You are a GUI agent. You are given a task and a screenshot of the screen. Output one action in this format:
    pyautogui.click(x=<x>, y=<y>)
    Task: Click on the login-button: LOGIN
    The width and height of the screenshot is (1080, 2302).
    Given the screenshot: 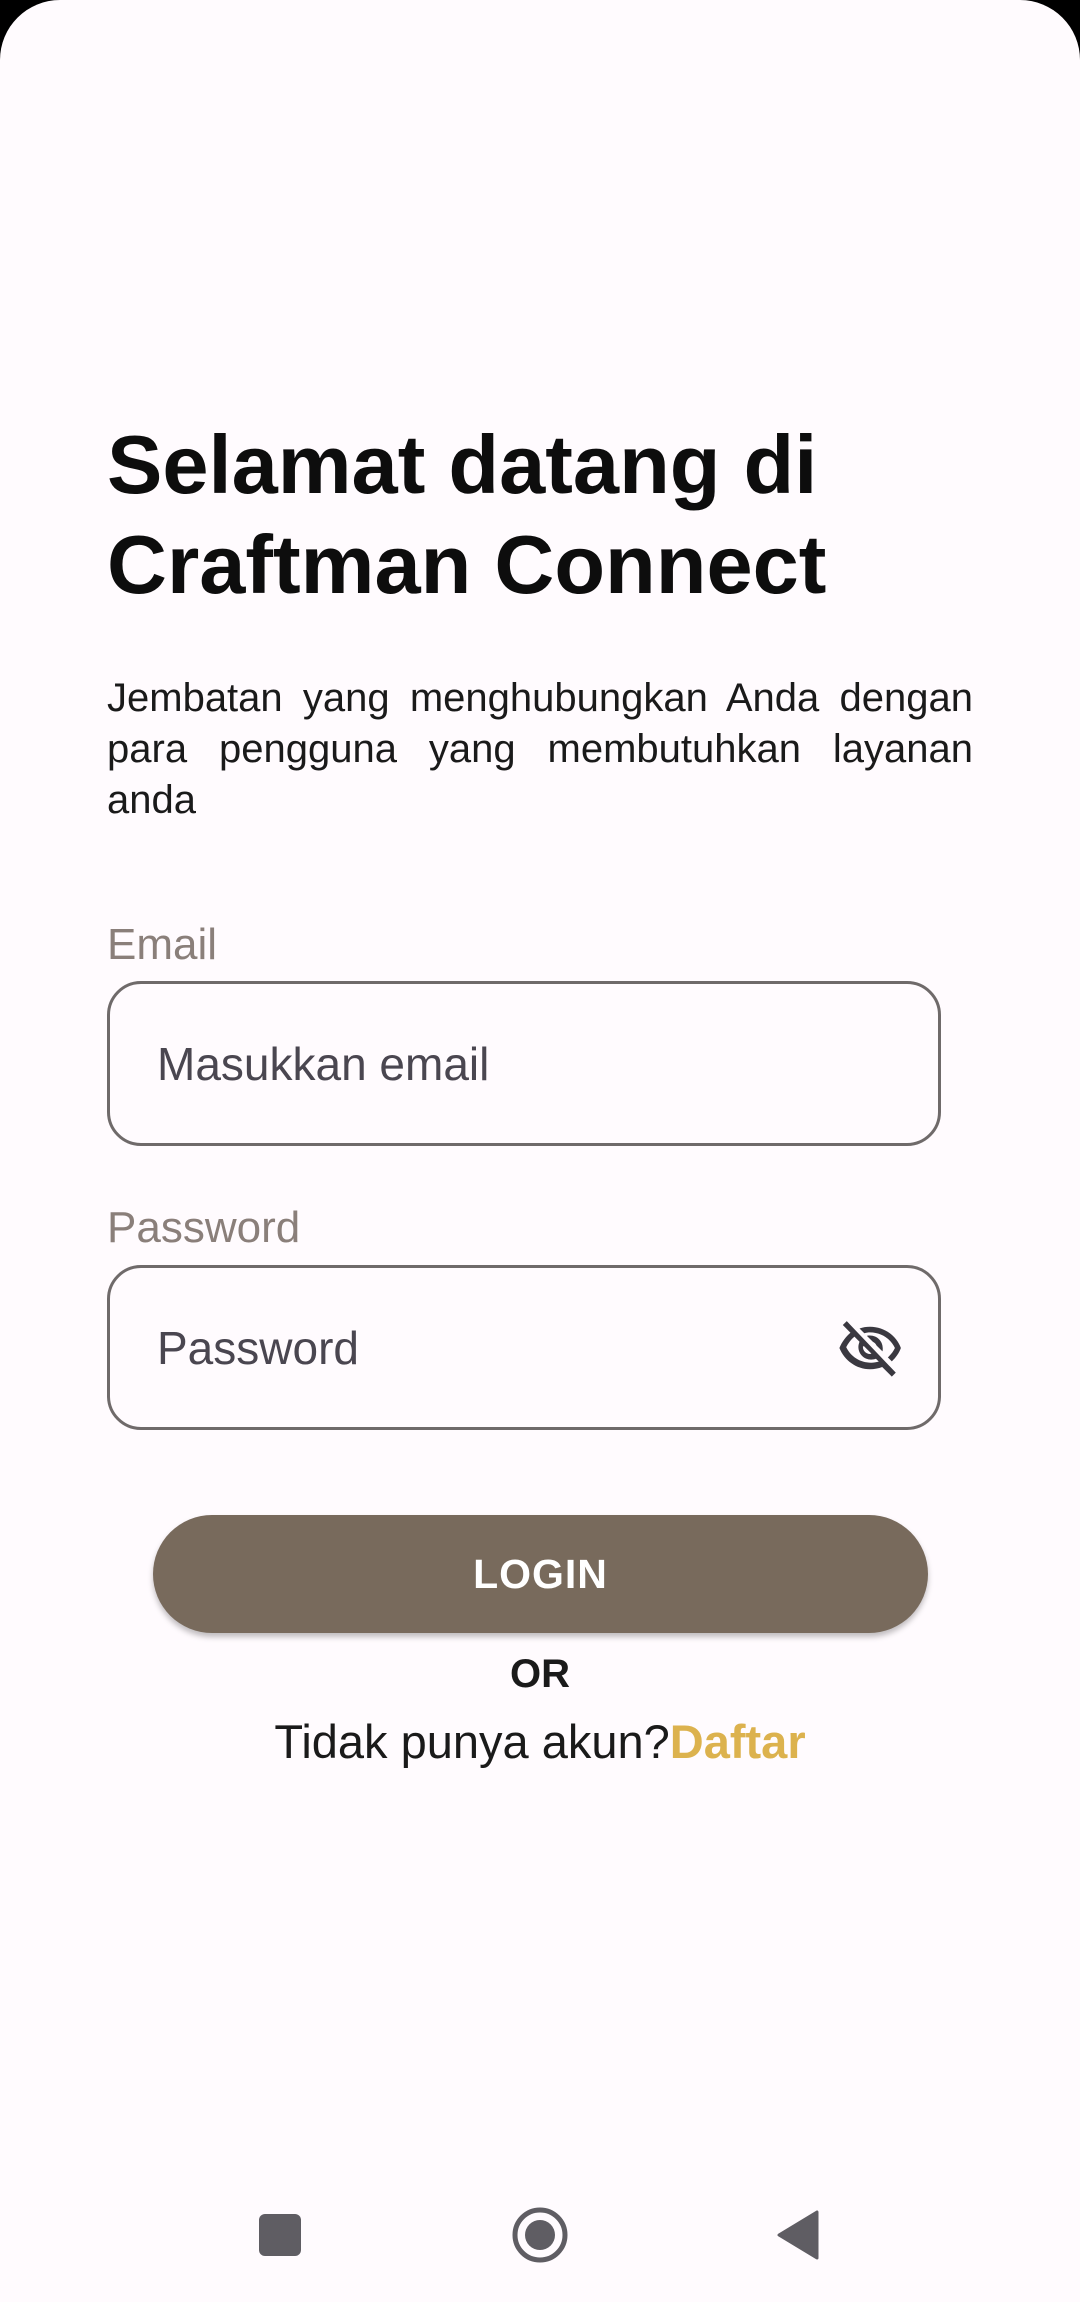 What is the action you would take?
    pyautogui.click(x=540, y=1574)
    